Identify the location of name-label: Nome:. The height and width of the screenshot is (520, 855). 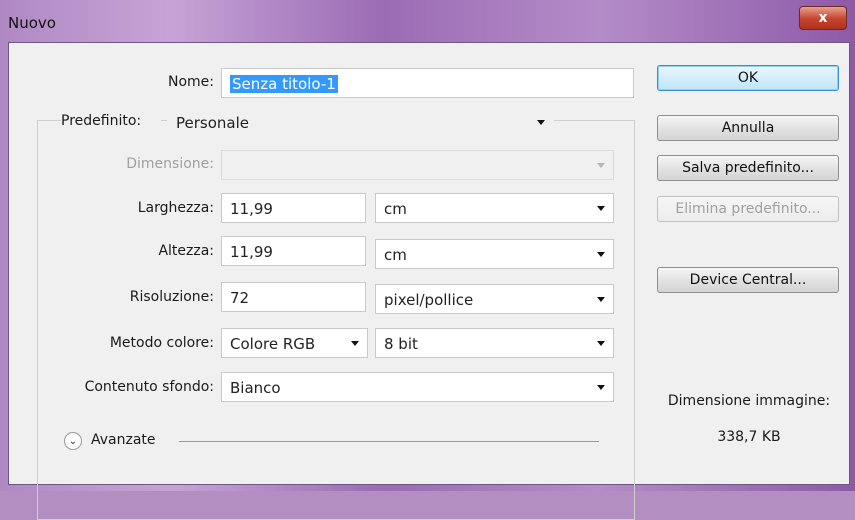
(190, 82).